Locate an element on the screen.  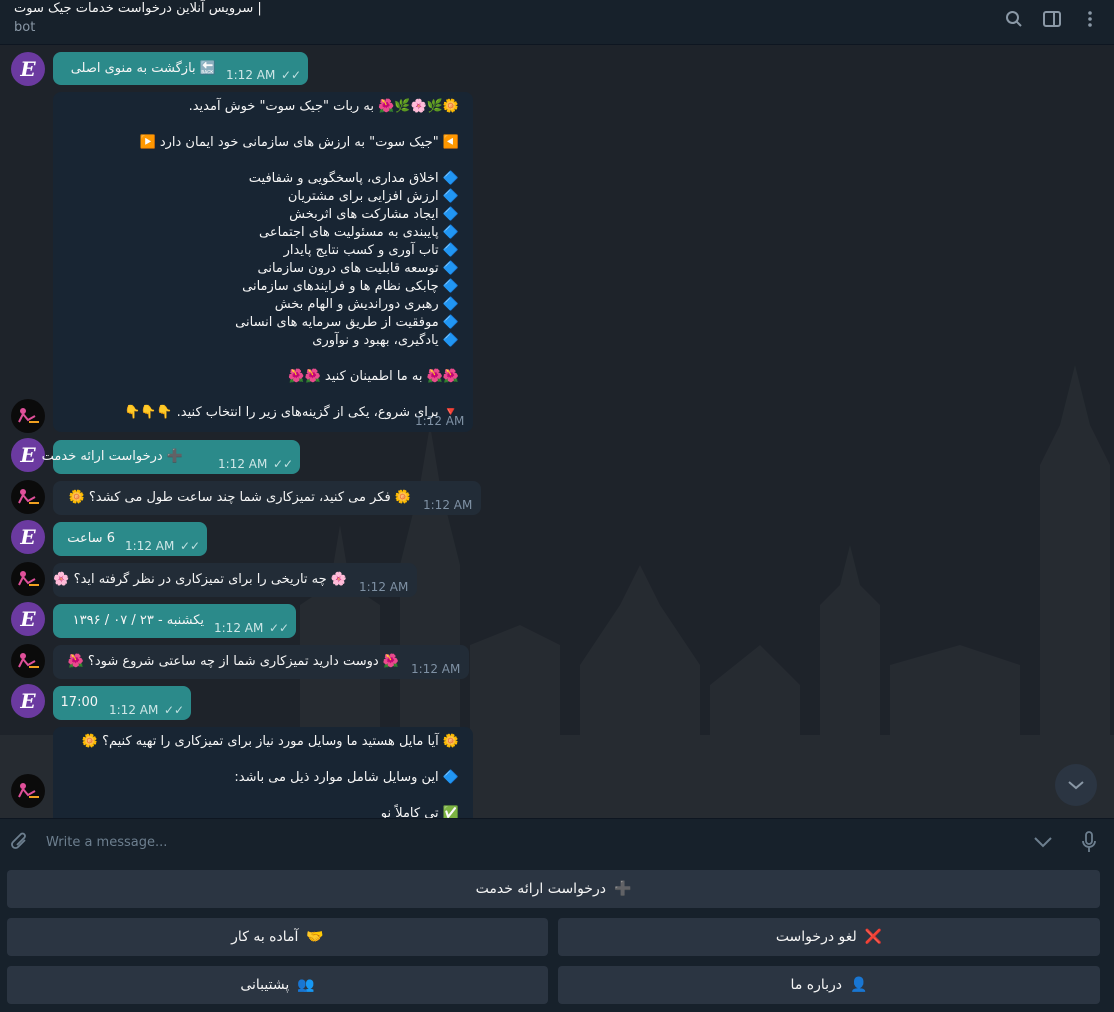
sidebar-toggle-icon is located at coordinates (1052, 19).